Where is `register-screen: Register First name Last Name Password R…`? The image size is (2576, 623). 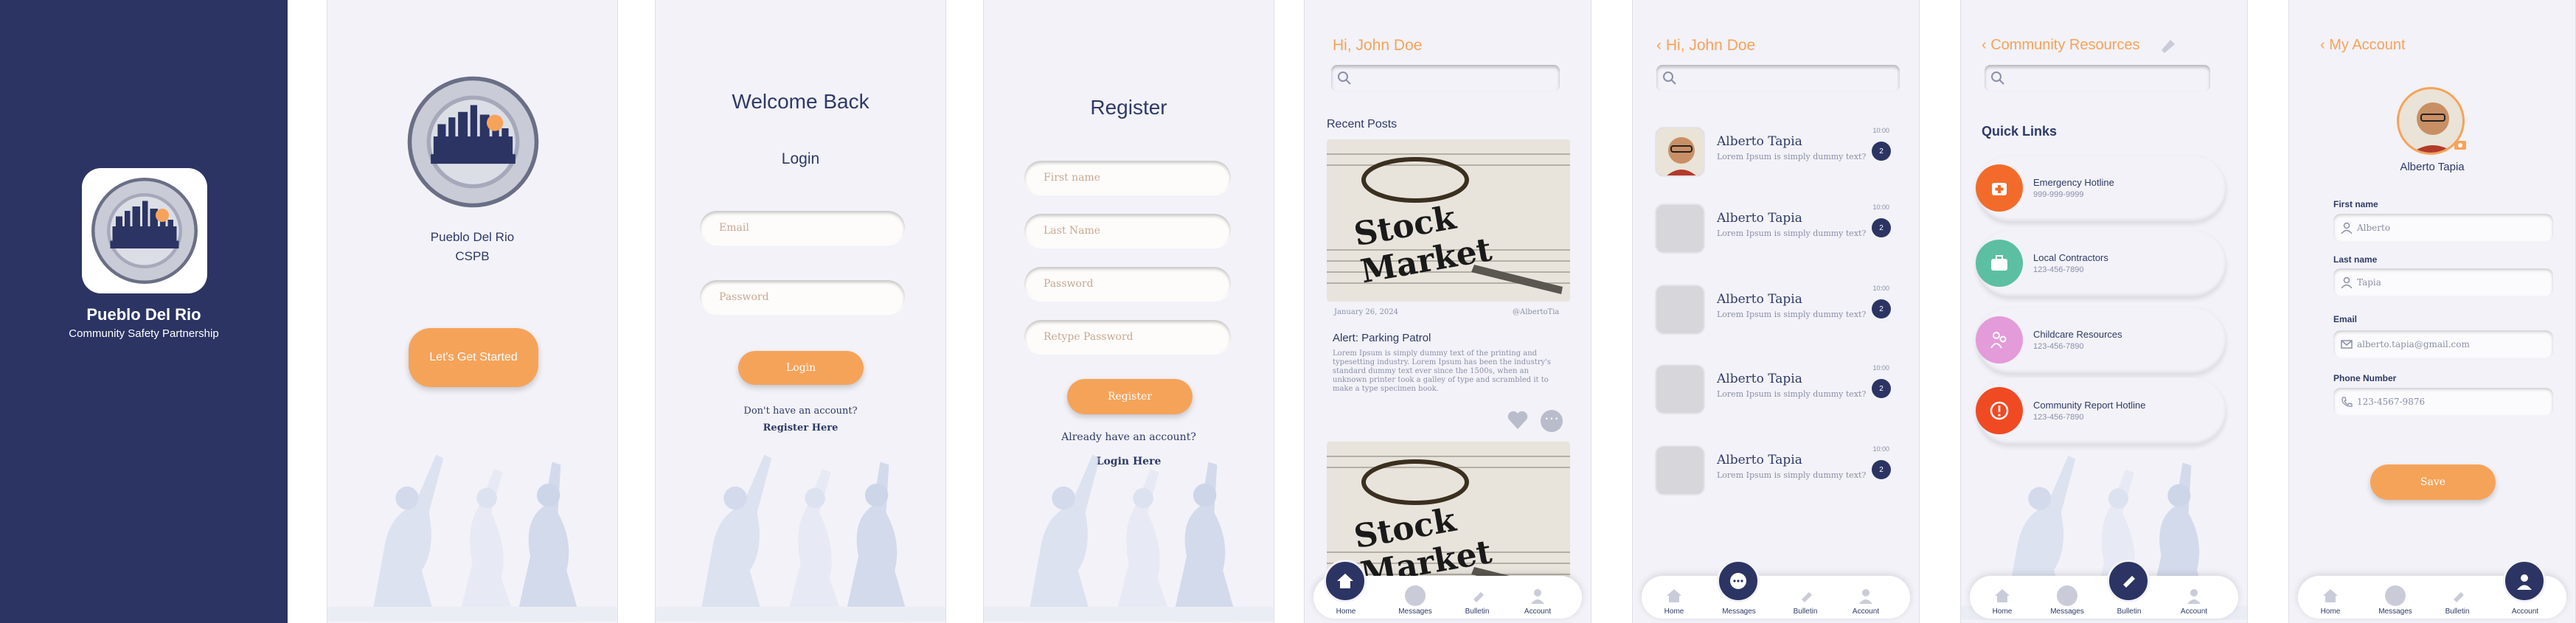
register-screen: Register First name Last Name Password R… is located at coordinates (1128, 311).